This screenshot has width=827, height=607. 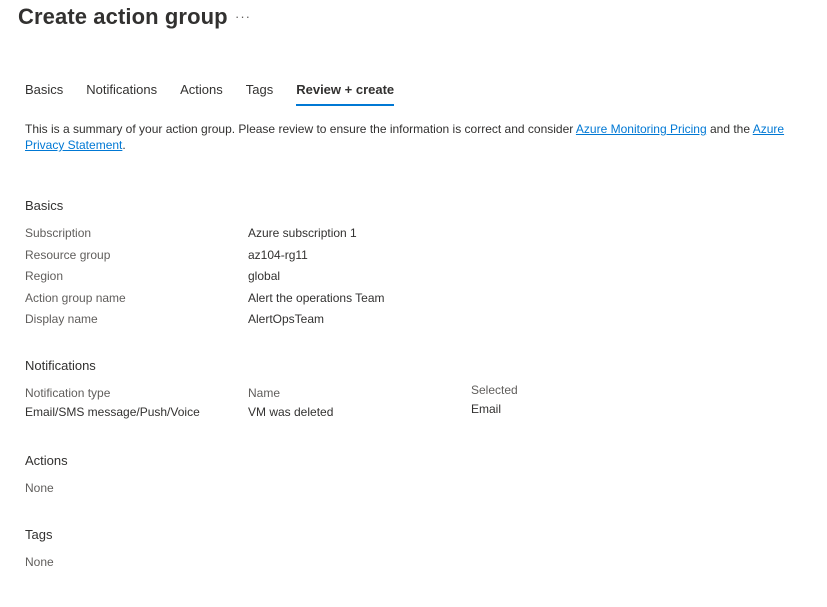 What do you see at coordinates (494, 390) in the screenshot?
I see `notification-selected-column-header: Selected` at bounding box center [494, 390].